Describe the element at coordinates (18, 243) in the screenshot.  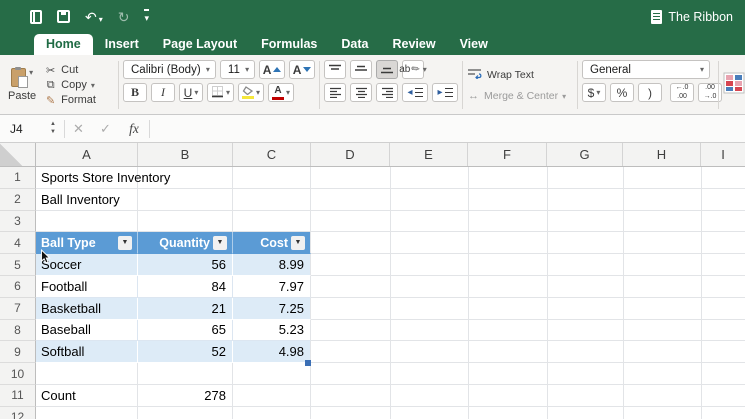
I see `row-header-4: 4` at that location.